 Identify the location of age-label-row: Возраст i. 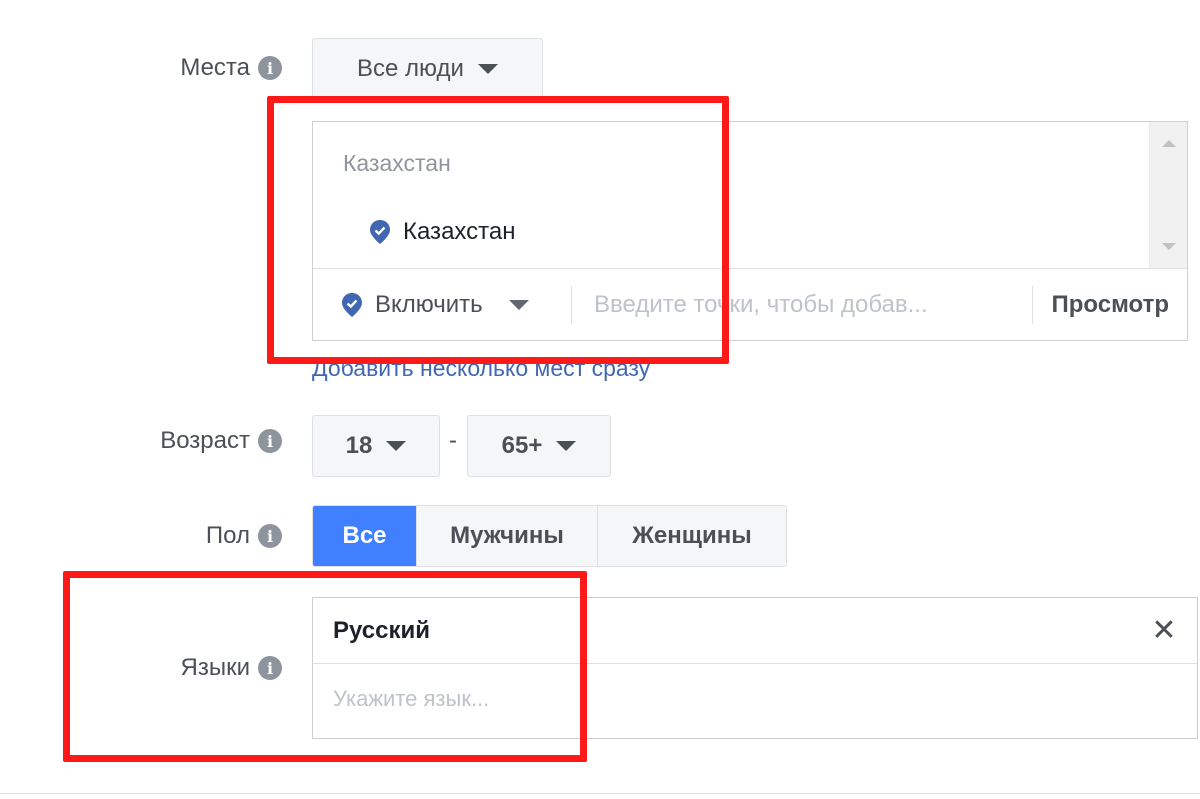
(191, 441).